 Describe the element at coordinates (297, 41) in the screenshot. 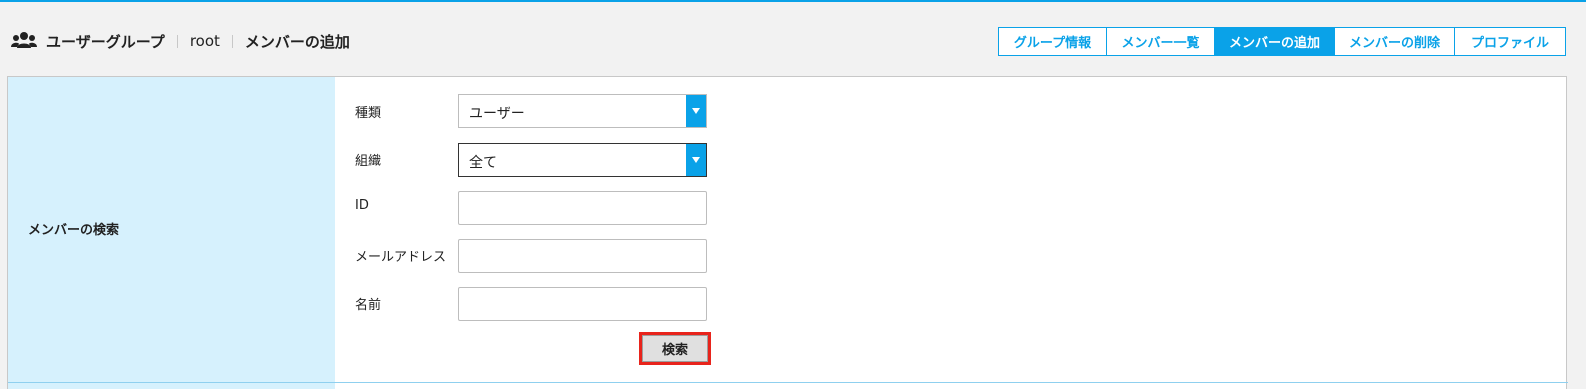

I see `breadcrumb-current-page: メンバーの追加` at that location.